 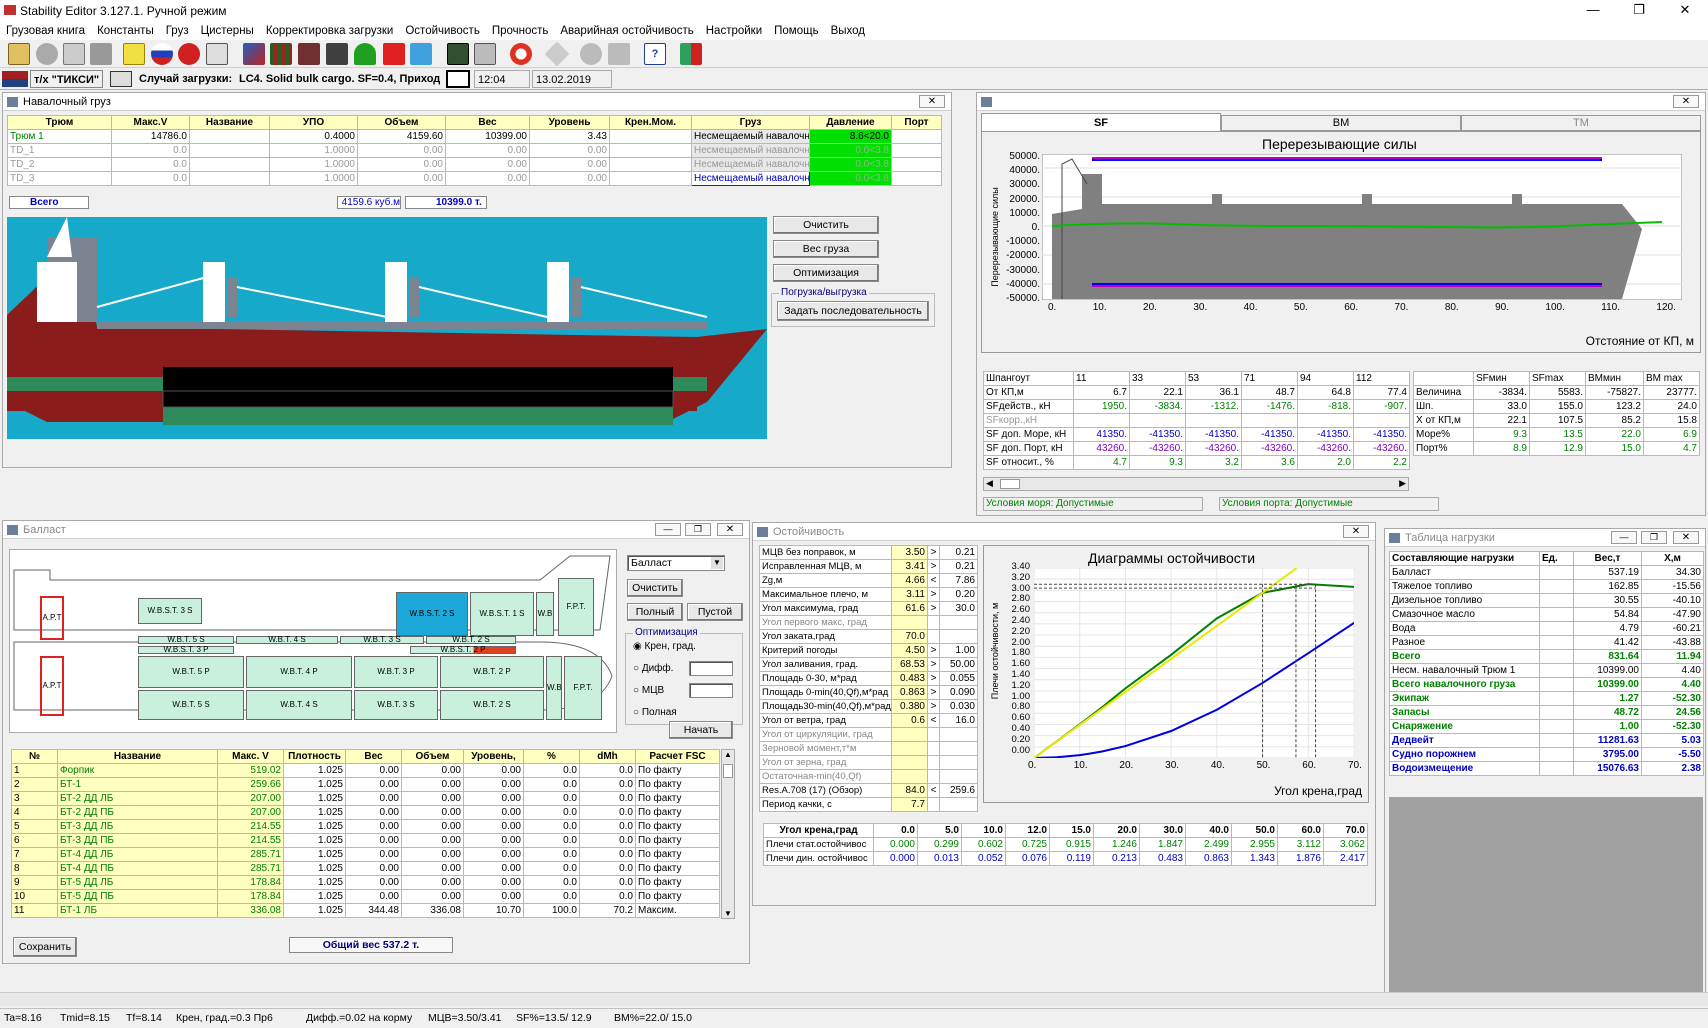 What do you see at coordinates (337, 54) in the screenshot?
I see `crane-icon` at bounding box center [337, 54].